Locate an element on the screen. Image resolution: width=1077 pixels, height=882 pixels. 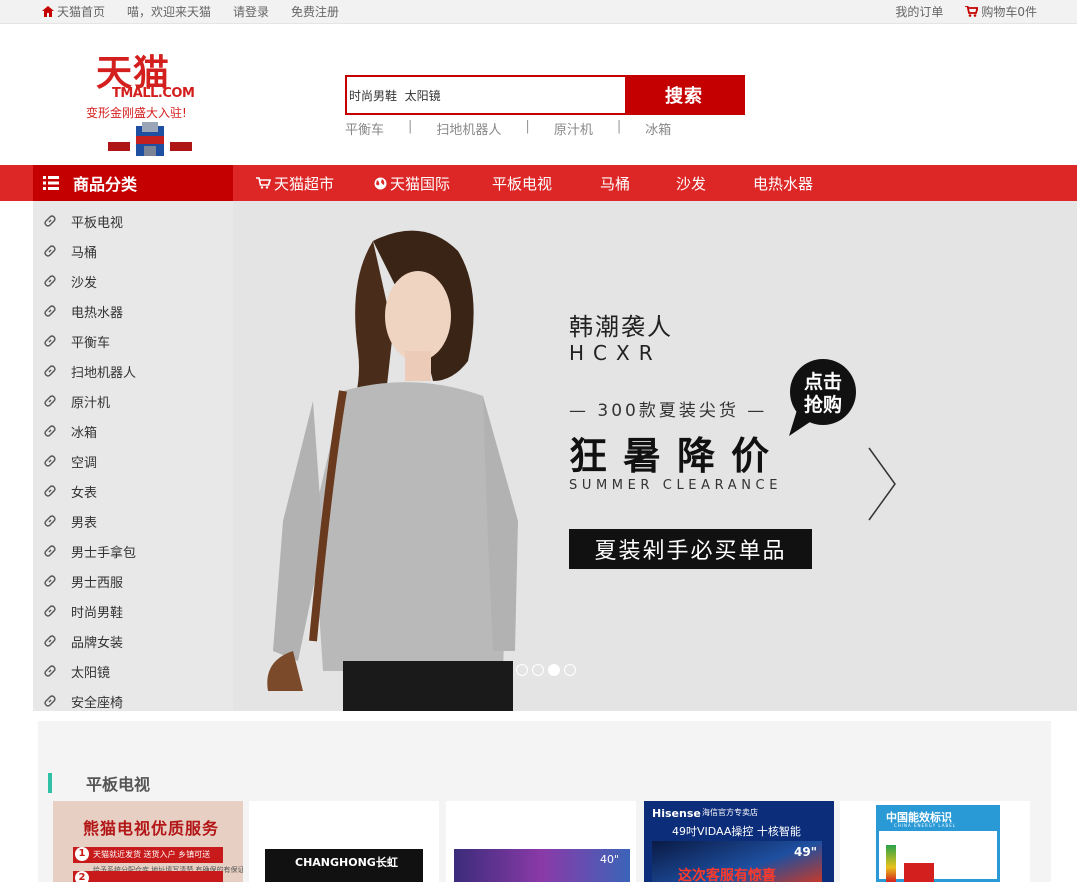
banner-cta-box: 夏装剁手必买单品 is located at coordinates (690, 549).